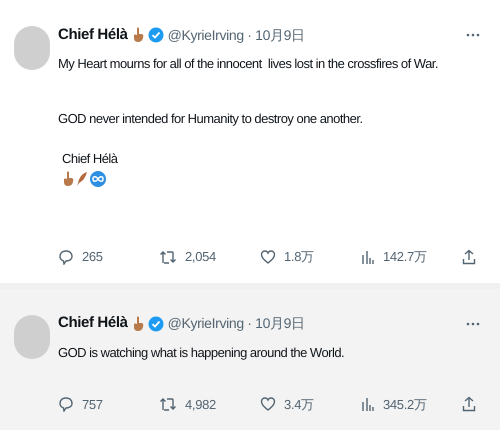  I want to click on tweet-text: GOD never intended for Humanity to destroy one another., so click(211, 119).